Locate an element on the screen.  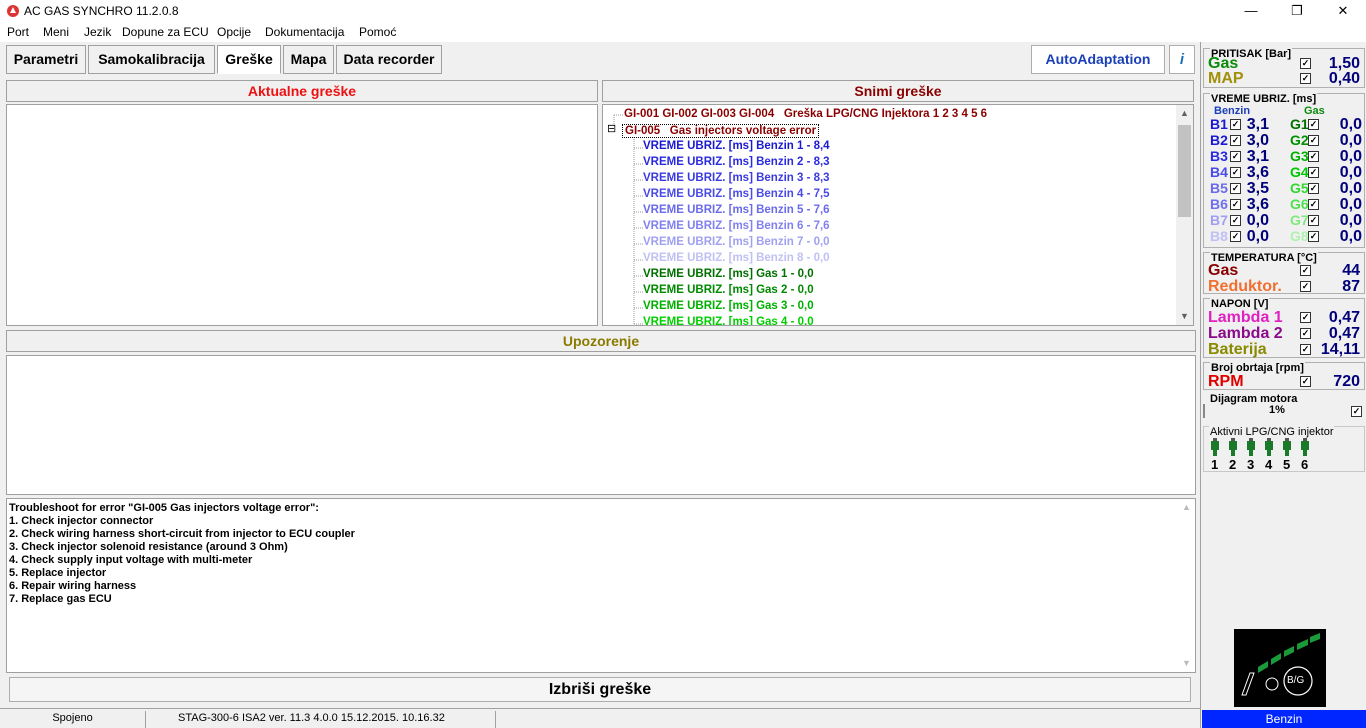
menu-dopune: Dopune za ECU is located at coordinates (165, 32).